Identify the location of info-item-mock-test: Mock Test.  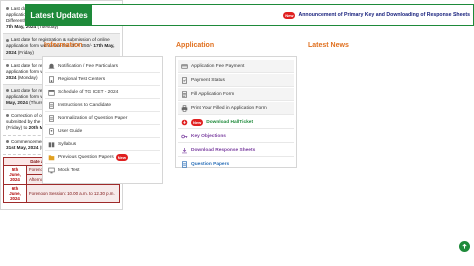
(102, 170).